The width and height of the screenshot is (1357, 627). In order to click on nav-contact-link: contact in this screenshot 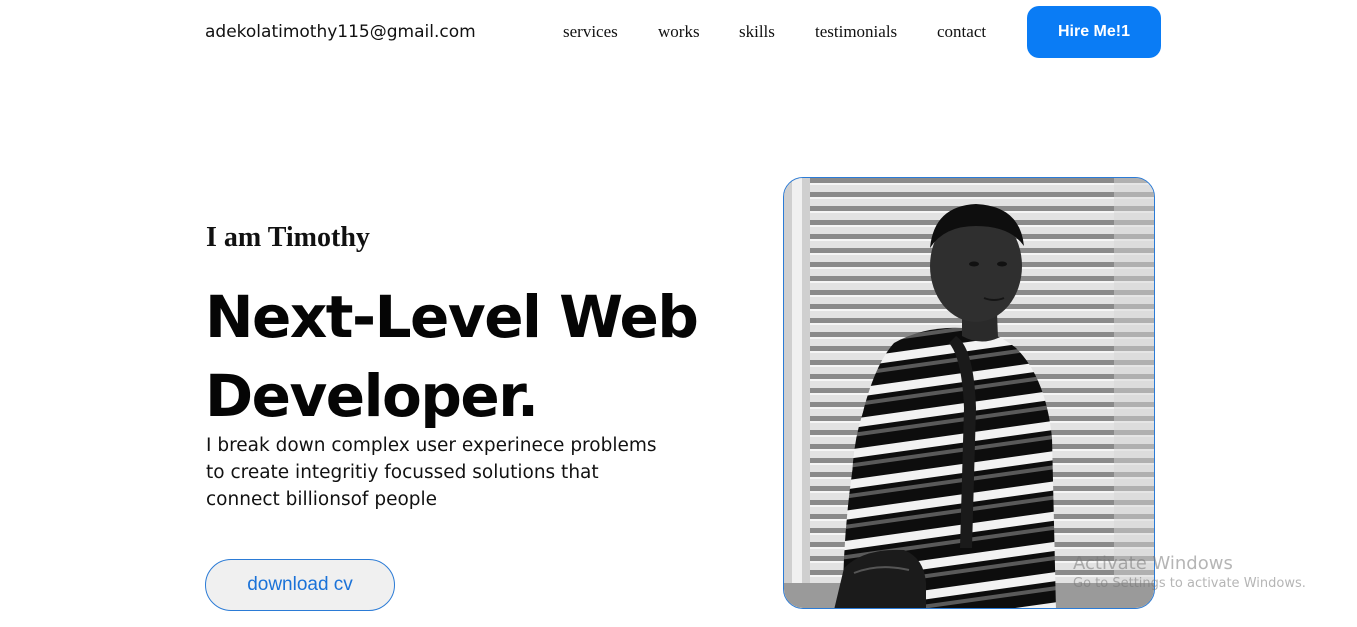, I will do `click(961, 32)`.